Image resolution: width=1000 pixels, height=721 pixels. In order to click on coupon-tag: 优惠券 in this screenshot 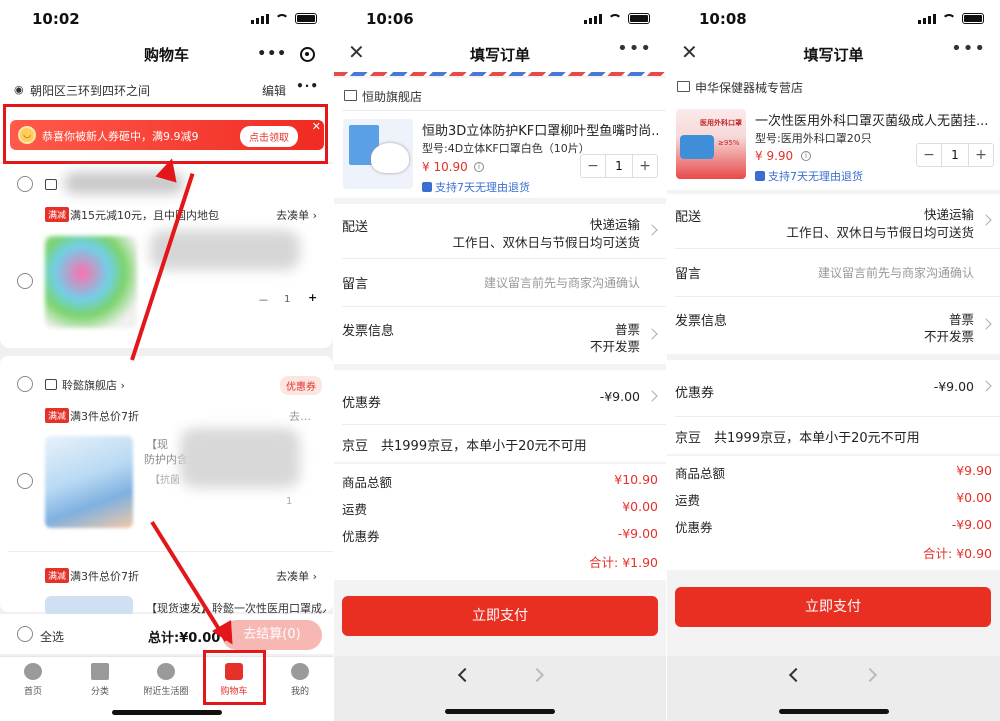, I will do `click(301, 385)`.